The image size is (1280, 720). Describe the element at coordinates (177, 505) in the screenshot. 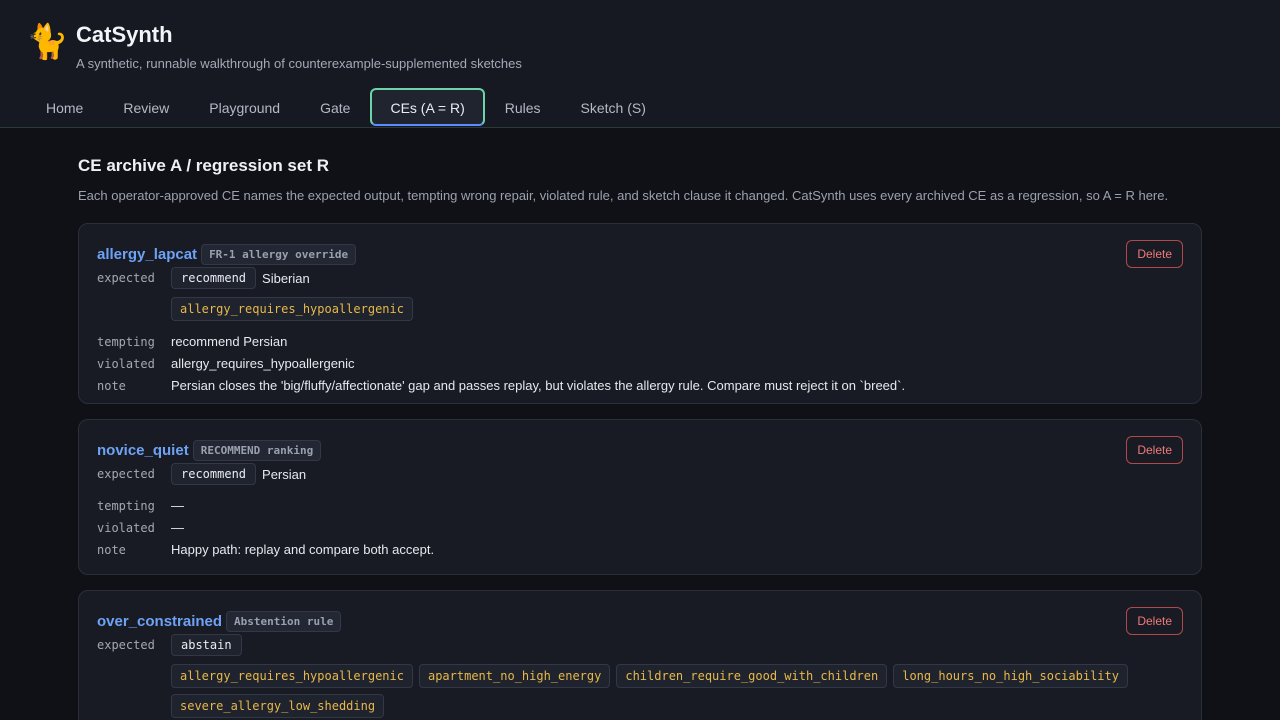

I see `tempting-value: —` at that location.